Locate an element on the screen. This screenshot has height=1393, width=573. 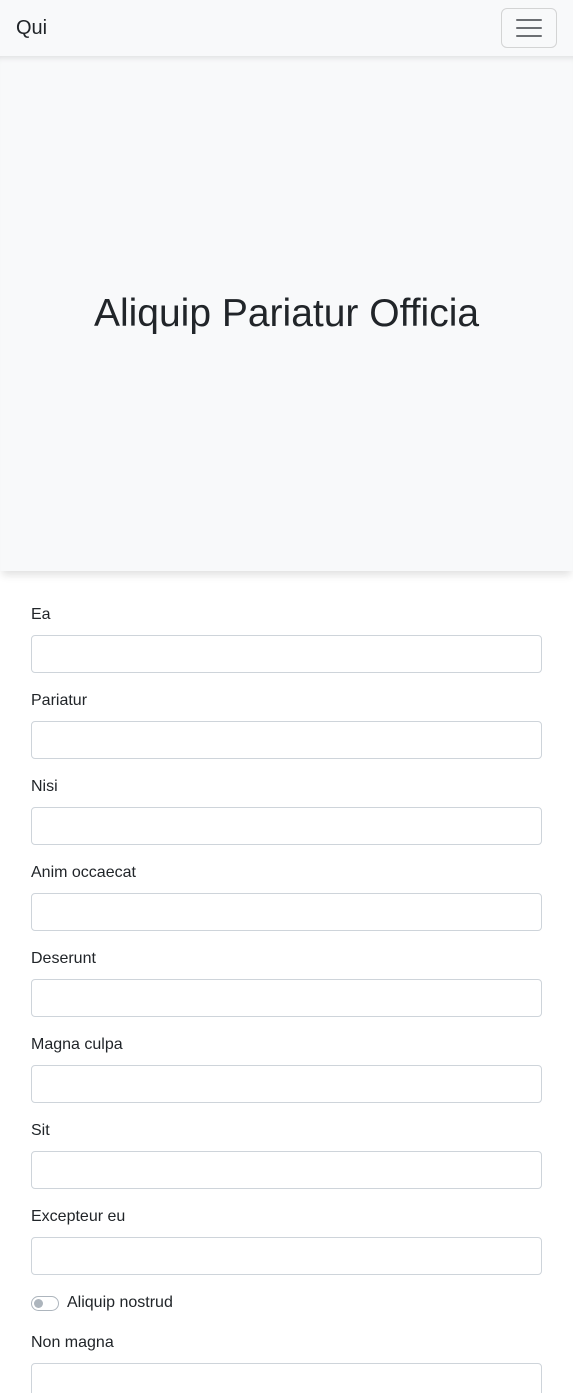
navbar-brand: Qui is located at coordinates (31, 28).